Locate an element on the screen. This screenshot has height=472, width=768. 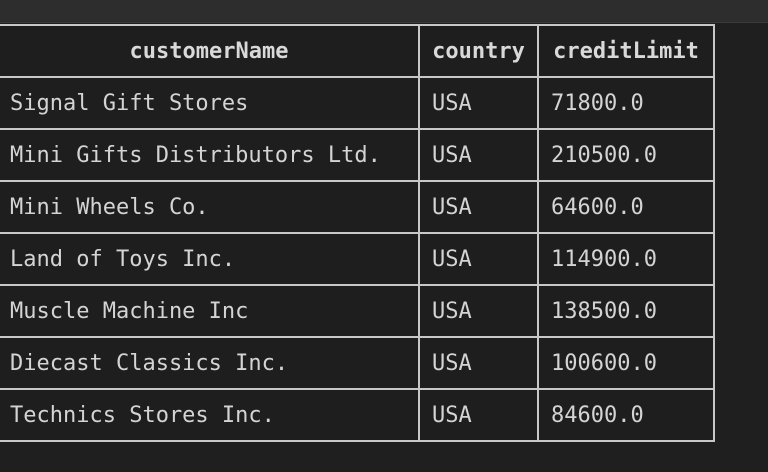
cell-customer-name: Mini Wheels Co. is located at coordinates (210, 207).